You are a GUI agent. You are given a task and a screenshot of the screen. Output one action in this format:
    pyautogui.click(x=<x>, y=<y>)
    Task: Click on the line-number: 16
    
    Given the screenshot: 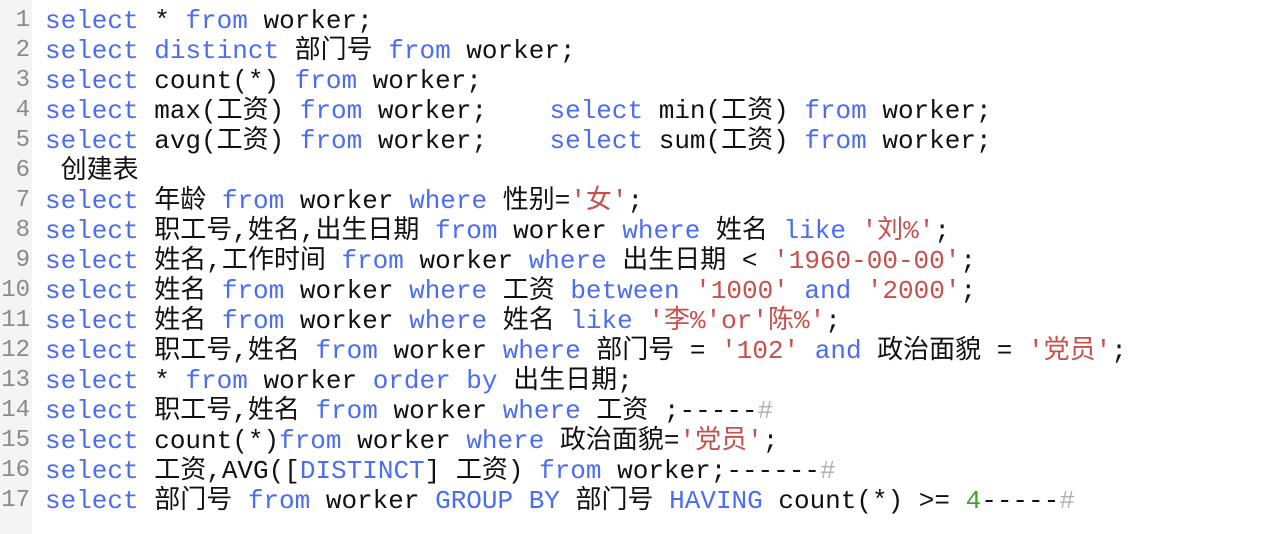 What is the action you would take?
    pyautogui.click(x=15, y=470)
    